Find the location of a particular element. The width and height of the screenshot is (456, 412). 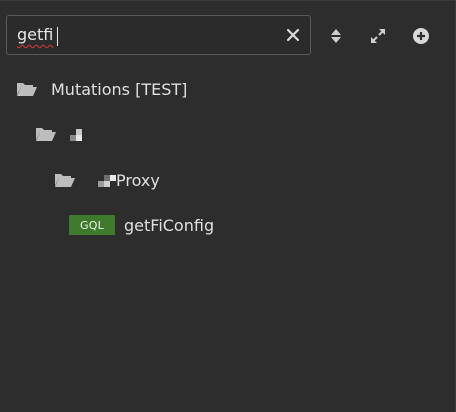

search-input is located at coordinates (143, 35).